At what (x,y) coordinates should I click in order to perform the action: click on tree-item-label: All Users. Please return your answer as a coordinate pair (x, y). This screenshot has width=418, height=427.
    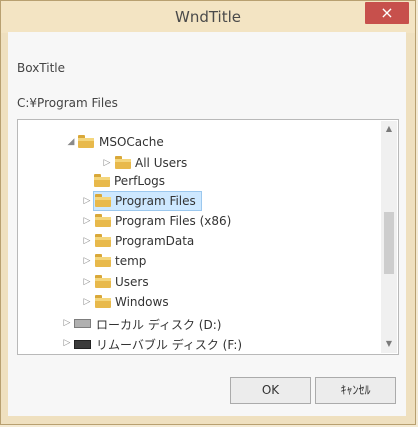
    Looking at the image, I should click on (161, 163).